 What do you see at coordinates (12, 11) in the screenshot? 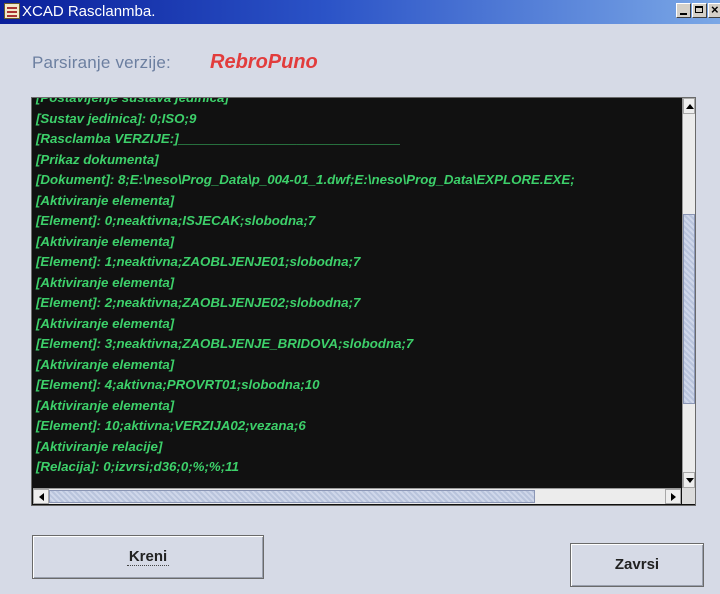
I see `app-icon` at bounding box center [12, 11].